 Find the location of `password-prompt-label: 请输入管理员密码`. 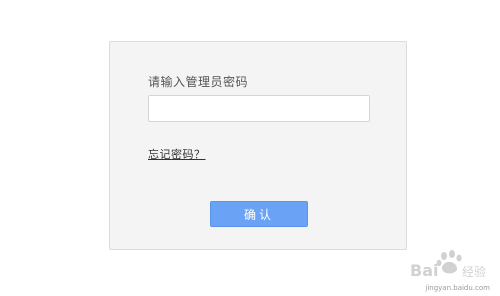

password-prompt-label: 请输入管理员密码 is located at coordinates (198, 82).